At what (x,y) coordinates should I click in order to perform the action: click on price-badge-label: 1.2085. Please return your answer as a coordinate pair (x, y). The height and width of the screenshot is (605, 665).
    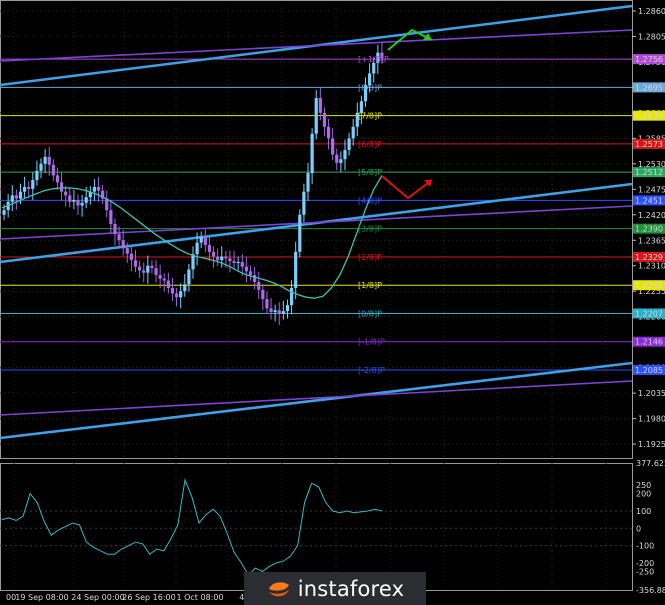
    Looking at the image, I should click on (649, 370).